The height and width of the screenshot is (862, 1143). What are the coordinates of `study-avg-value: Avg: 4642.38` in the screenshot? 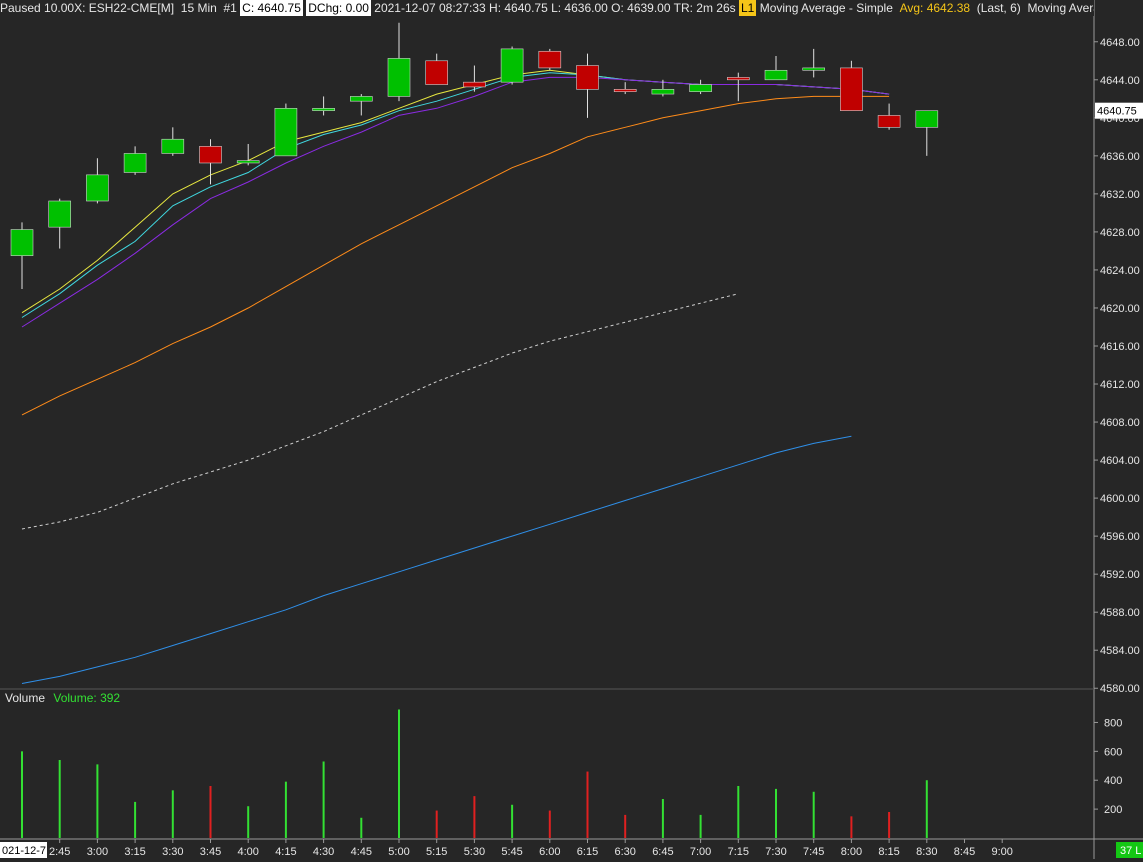 It's located at (935, 8).